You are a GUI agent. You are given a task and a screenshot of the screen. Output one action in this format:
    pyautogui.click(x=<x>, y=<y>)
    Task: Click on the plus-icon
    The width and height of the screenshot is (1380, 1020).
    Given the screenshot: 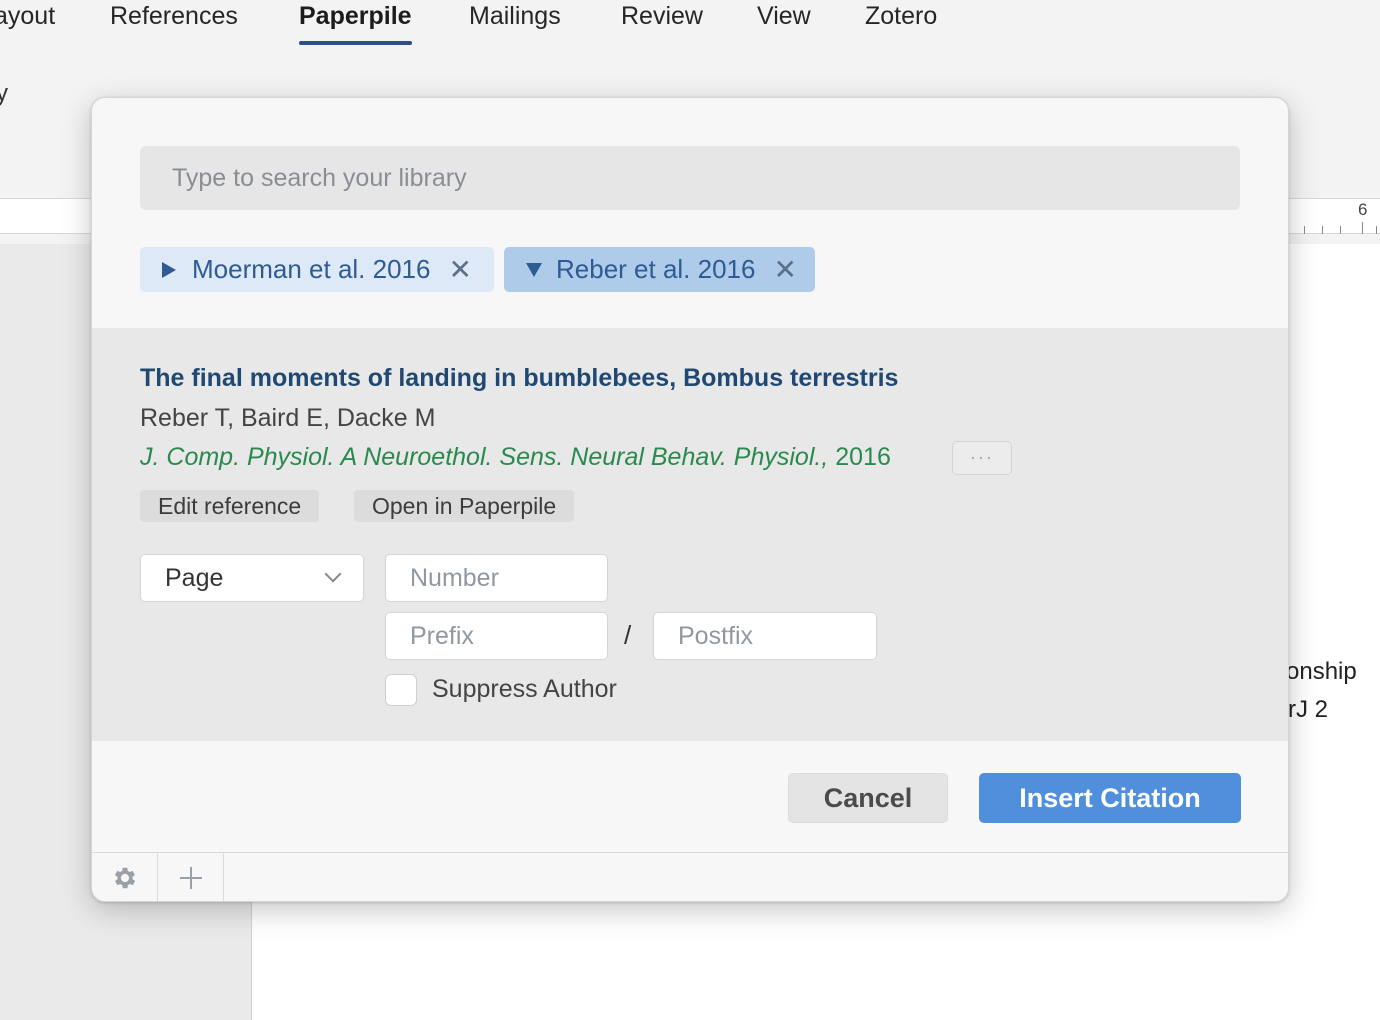 What is the action you would take?
    pyautogui.click(x=190, y=878)
    